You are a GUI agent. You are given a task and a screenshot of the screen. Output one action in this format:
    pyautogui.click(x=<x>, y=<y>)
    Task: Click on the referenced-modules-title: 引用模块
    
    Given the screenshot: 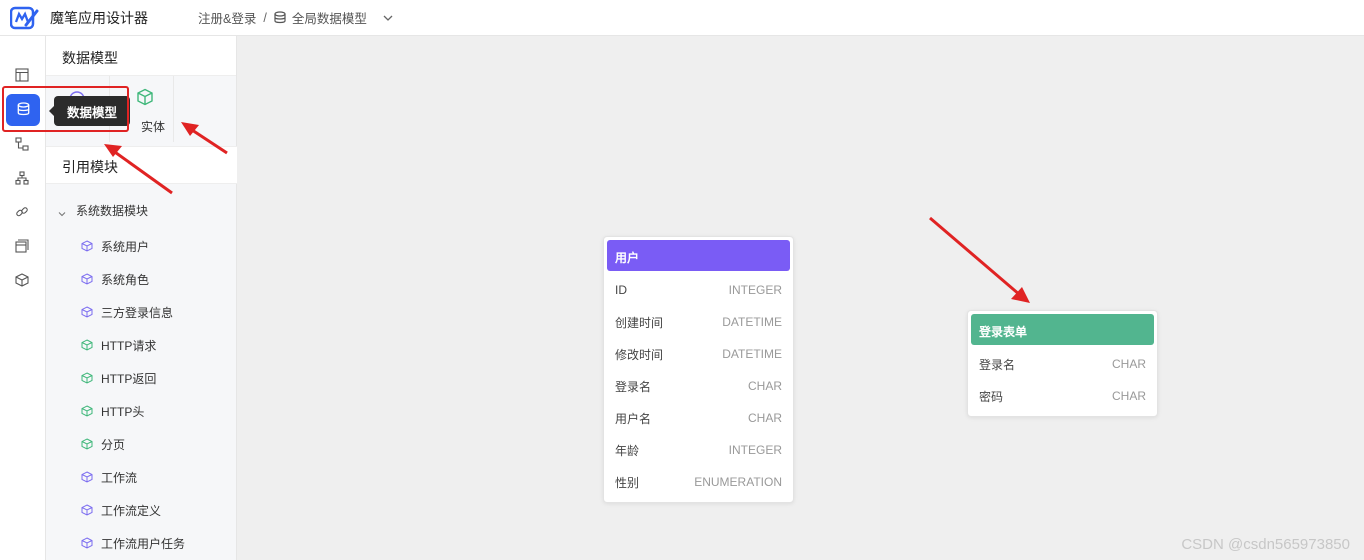 What is the action you would take?
    pyautogui.click(x=141, y=165)
    